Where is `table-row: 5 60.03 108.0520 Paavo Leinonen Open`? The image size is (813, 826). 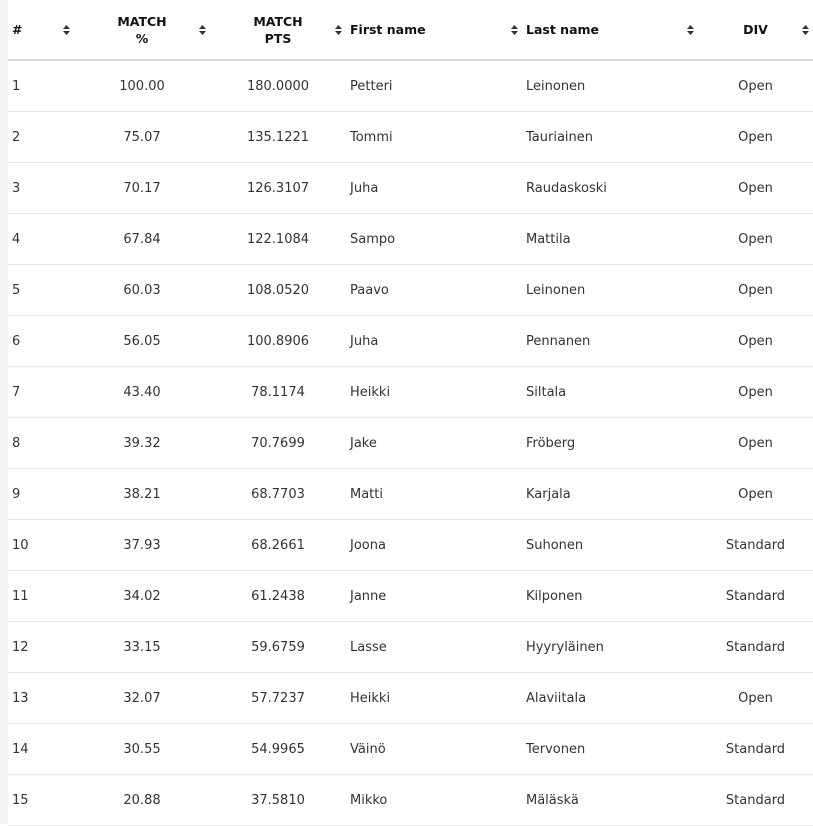
table-row: 5 60.03 108.0520 Paavo Leinonen Open is located at coordinates (410, 290).